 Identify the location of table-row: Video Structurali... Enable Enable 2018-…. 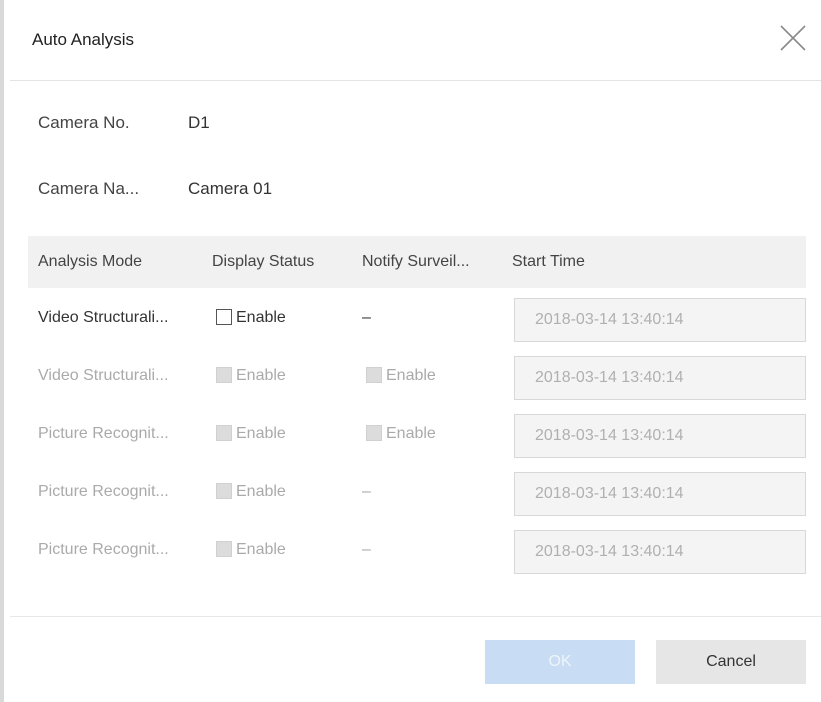
(417, 377).